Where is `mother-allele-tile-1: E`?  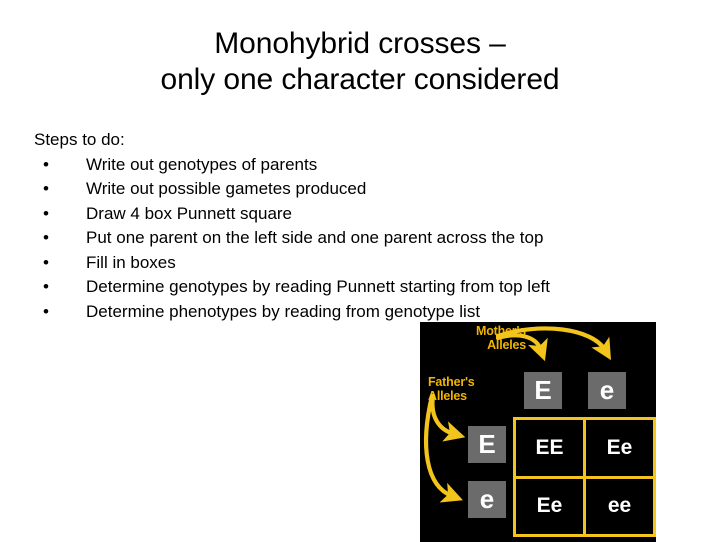 mother-allele-tile-1: E is located at coordinates (543, 390).